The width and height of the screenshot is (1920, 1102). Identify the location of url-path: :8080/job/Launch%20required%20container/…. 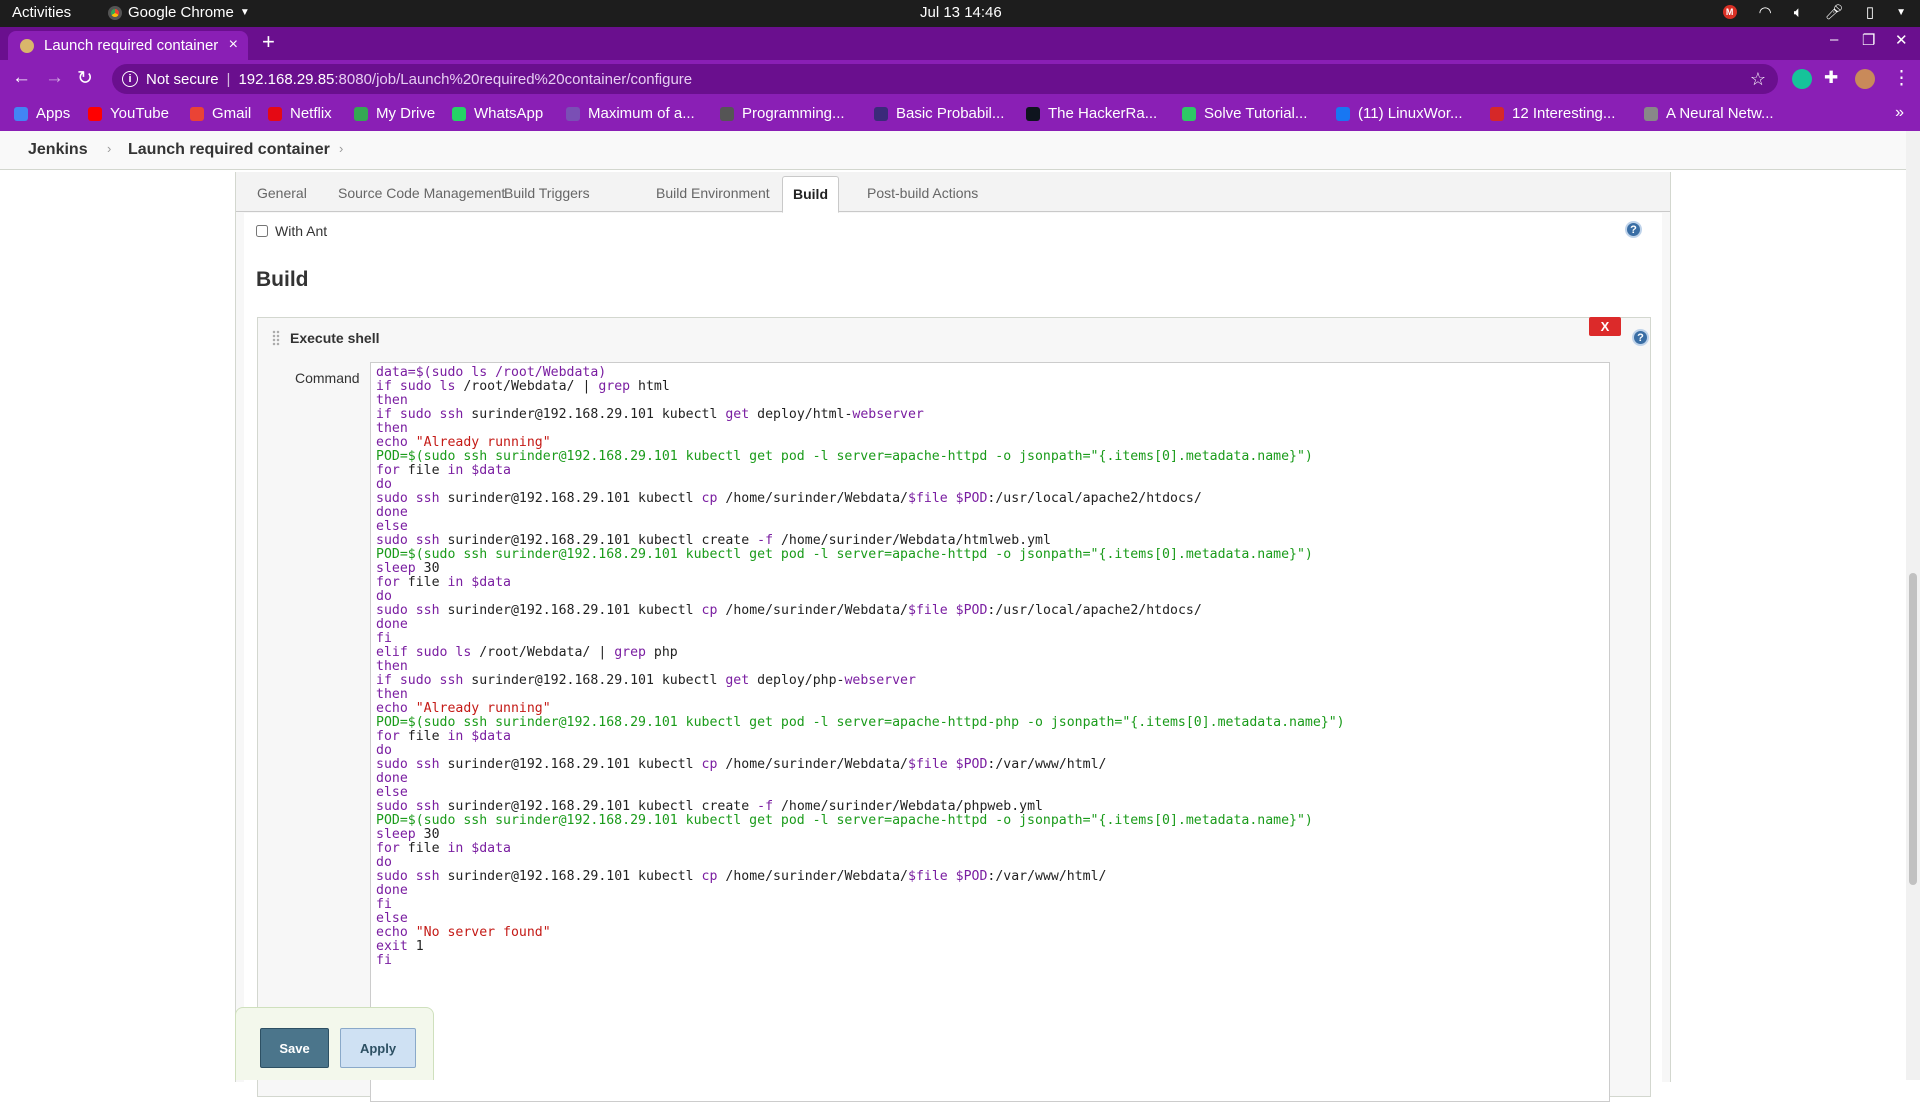
(513, 79).